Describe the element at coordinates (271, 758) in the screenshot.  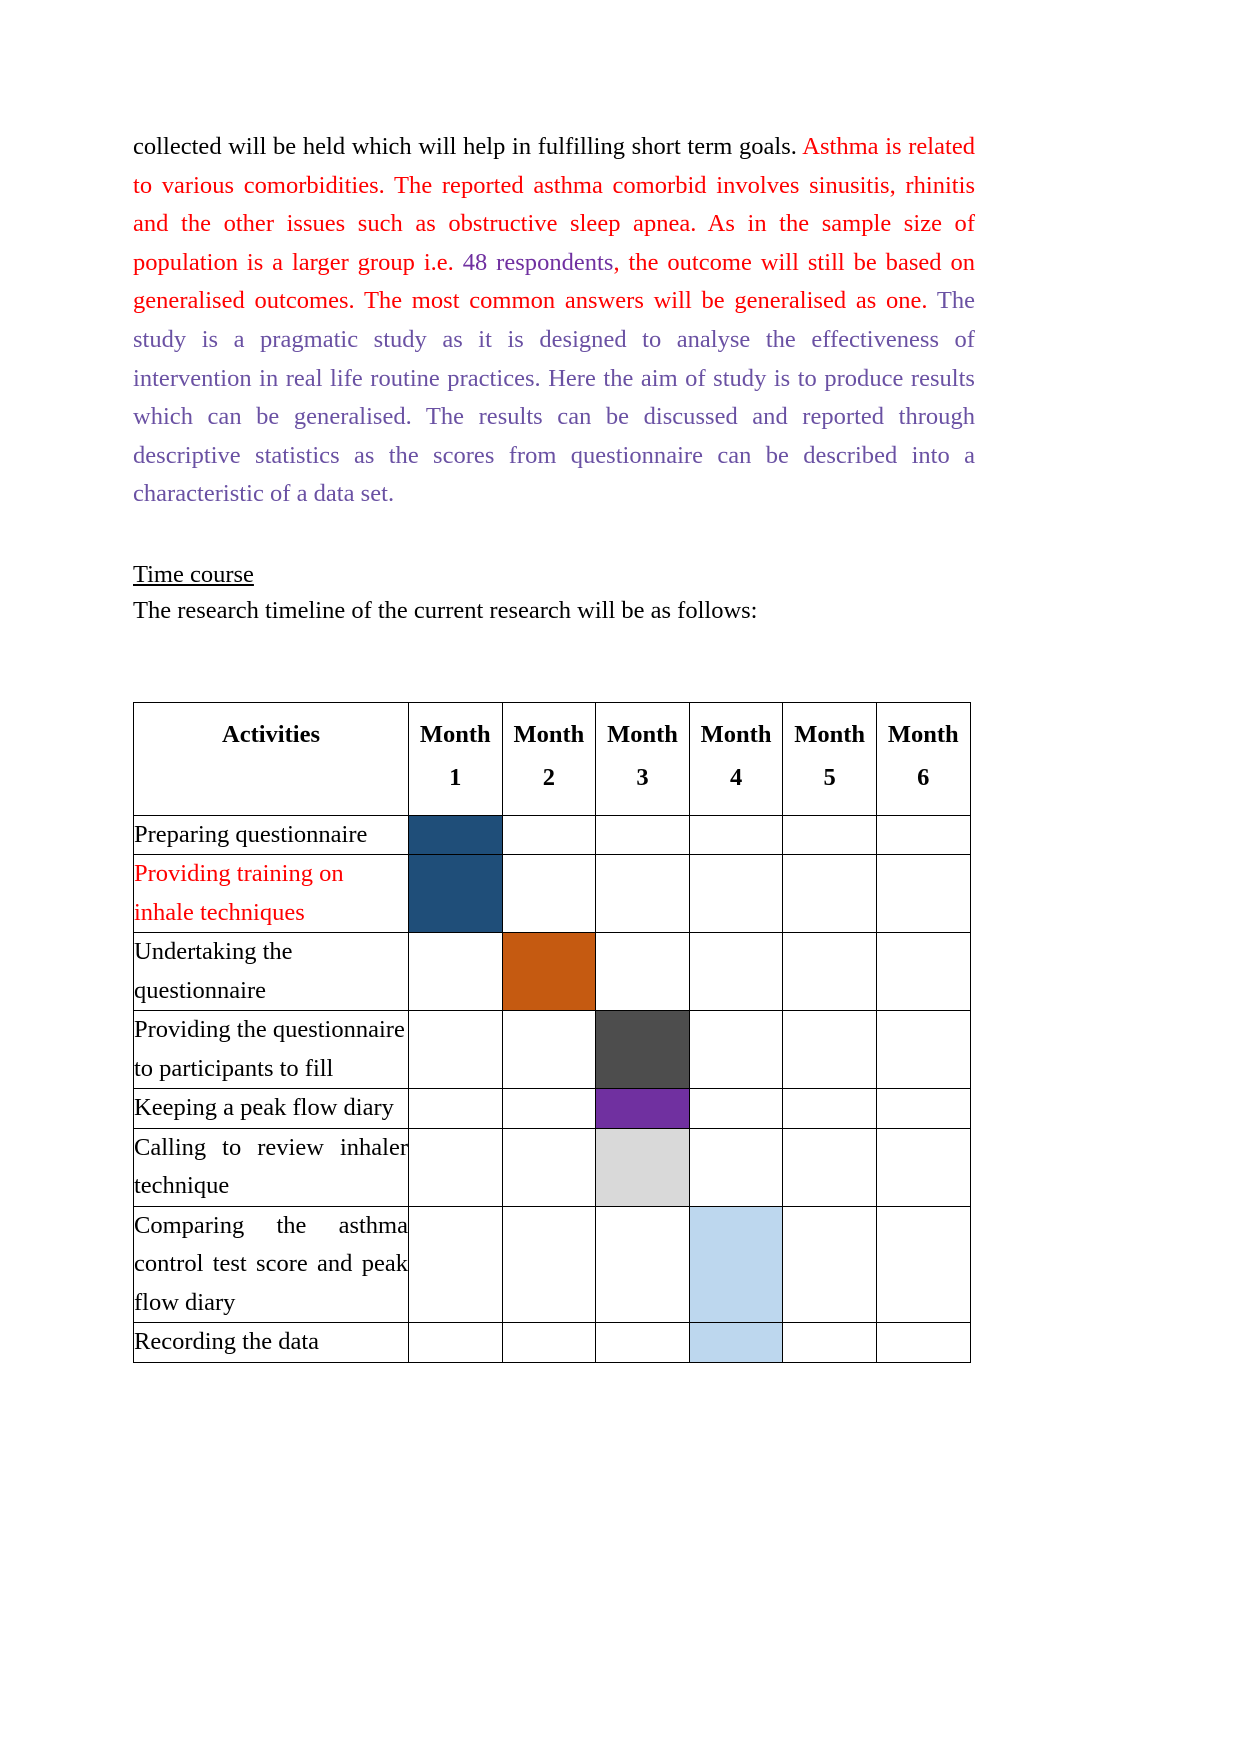
I see `column-header-activities: Activities` at that location.